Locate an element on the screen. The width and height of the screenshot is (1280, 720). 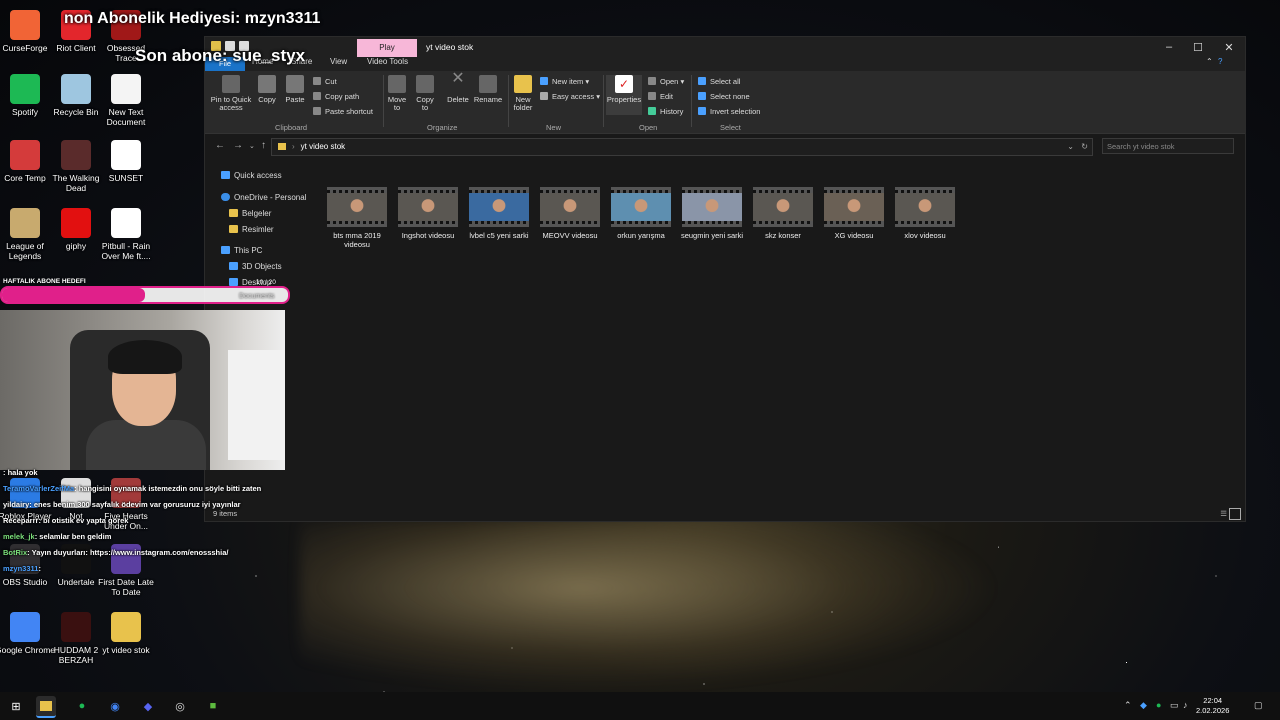
folder-icon is located at coordinates (282, 146).